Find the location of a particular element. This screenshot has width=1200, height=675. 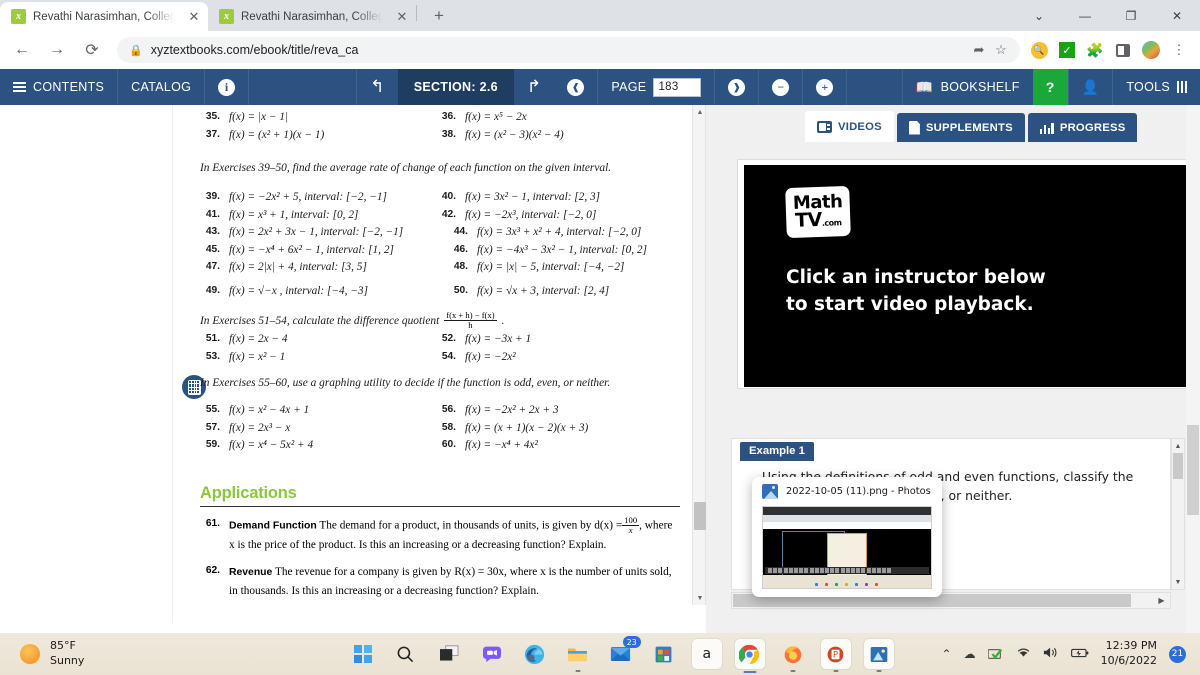

exercise-number: 49. is located at coordinates (212, 290).